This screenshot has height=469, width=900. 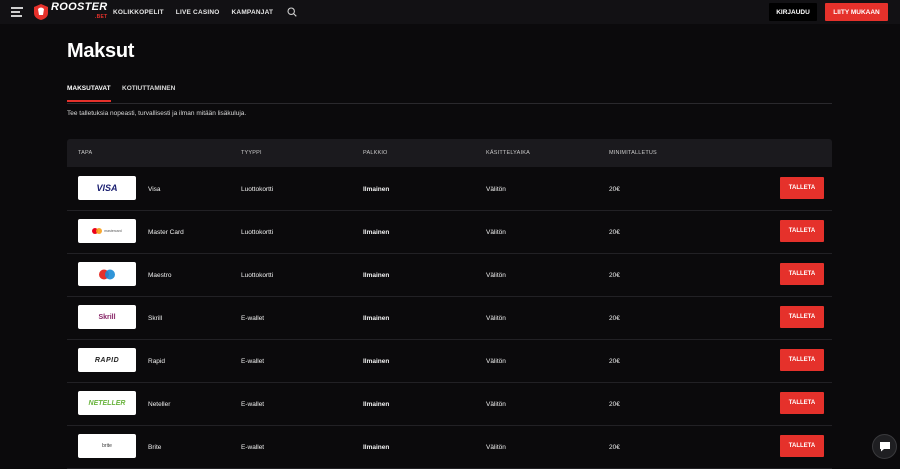 What do you see at coordinates (148, 88) in the screenshot?
I see `tab-withdrawals: KOTIUTTAMINEN` at bounding box center [148, 88].